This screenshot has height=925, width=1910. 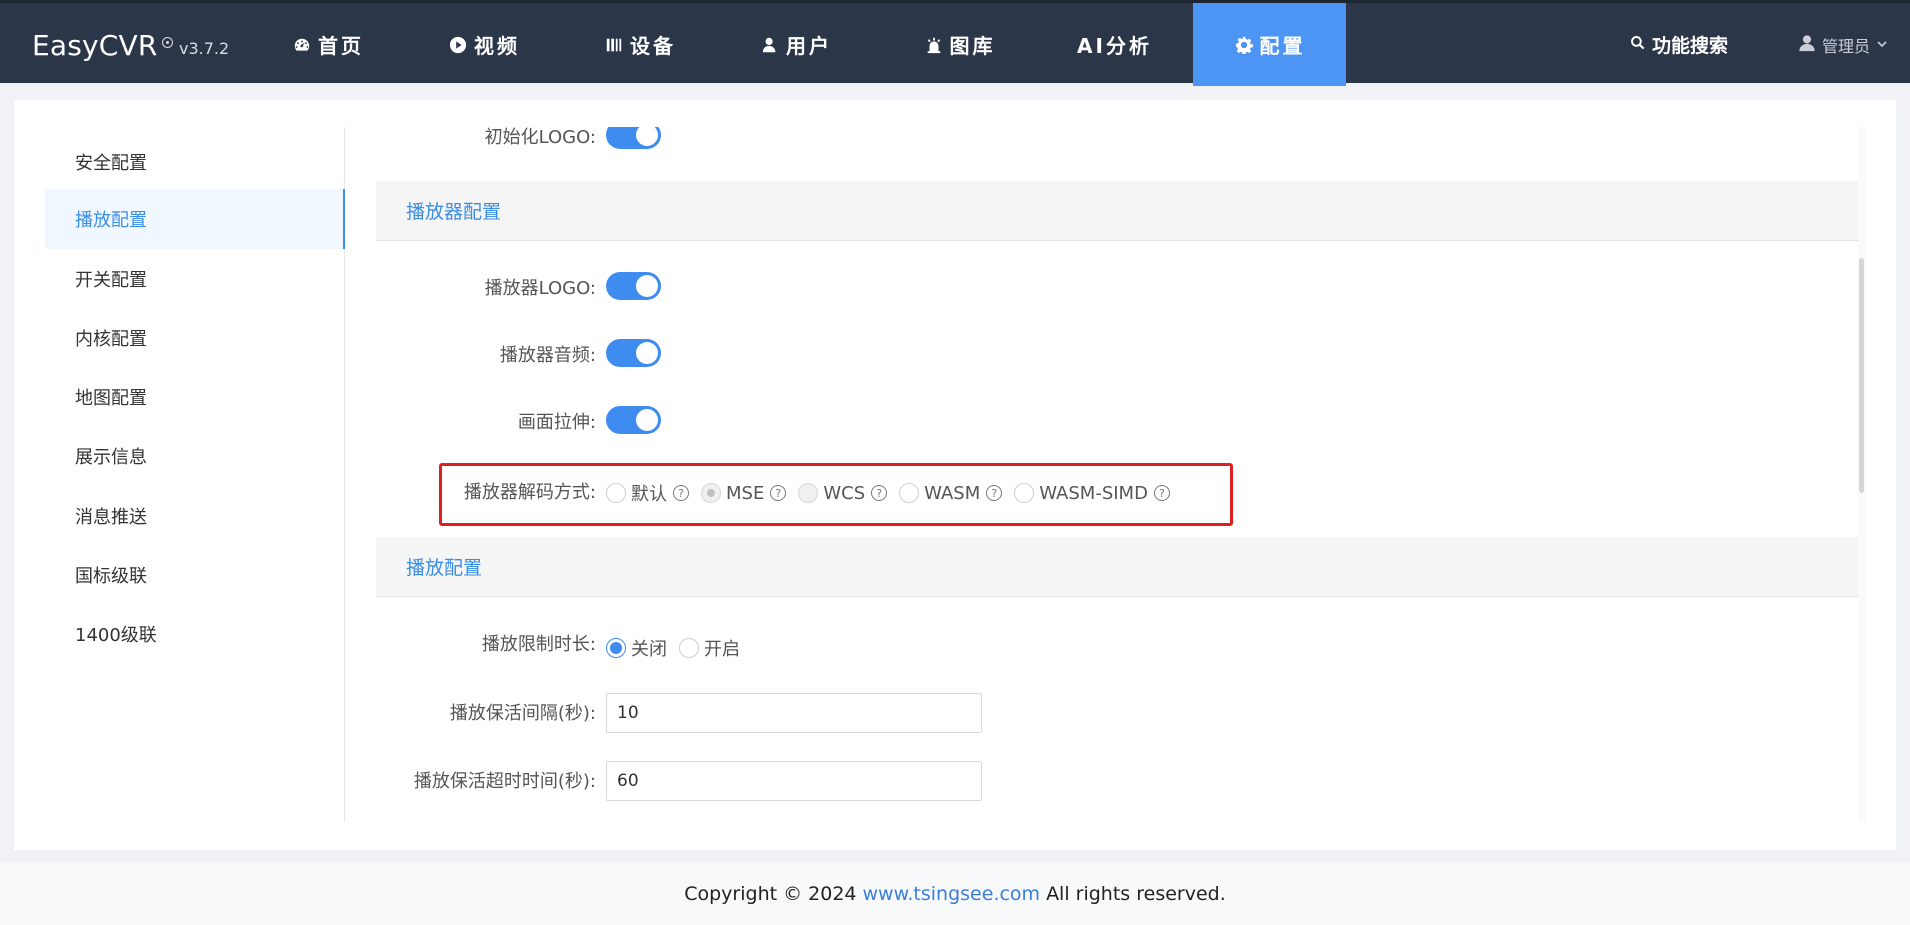 What do you see at coordinates (522, 713) in the screenshot?
I see `keepalive-interval-label: 播放保活间隔(秒):` at bounding box center [522, 713].